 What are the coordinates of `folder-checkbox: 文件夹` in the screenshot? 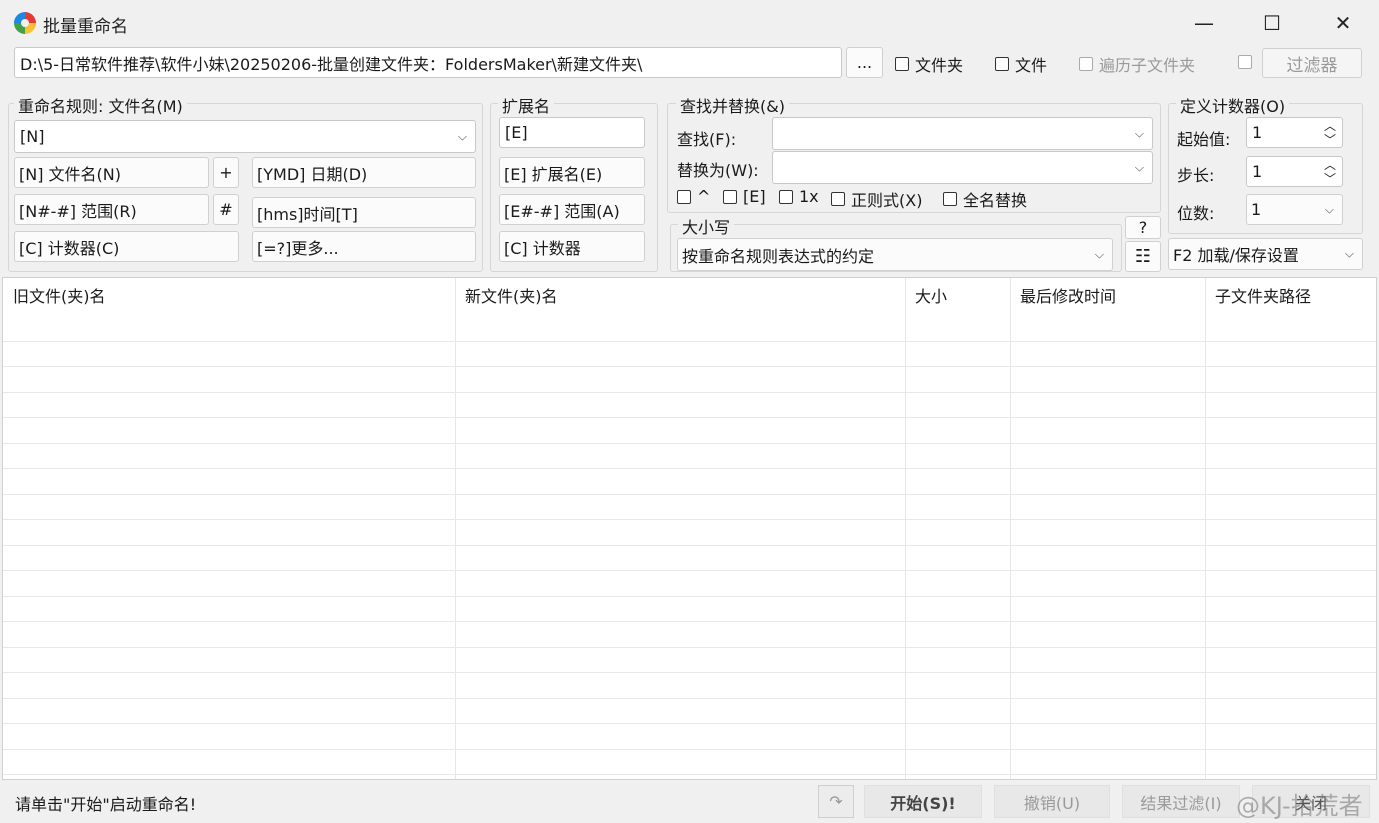 It's located at (929, 64).